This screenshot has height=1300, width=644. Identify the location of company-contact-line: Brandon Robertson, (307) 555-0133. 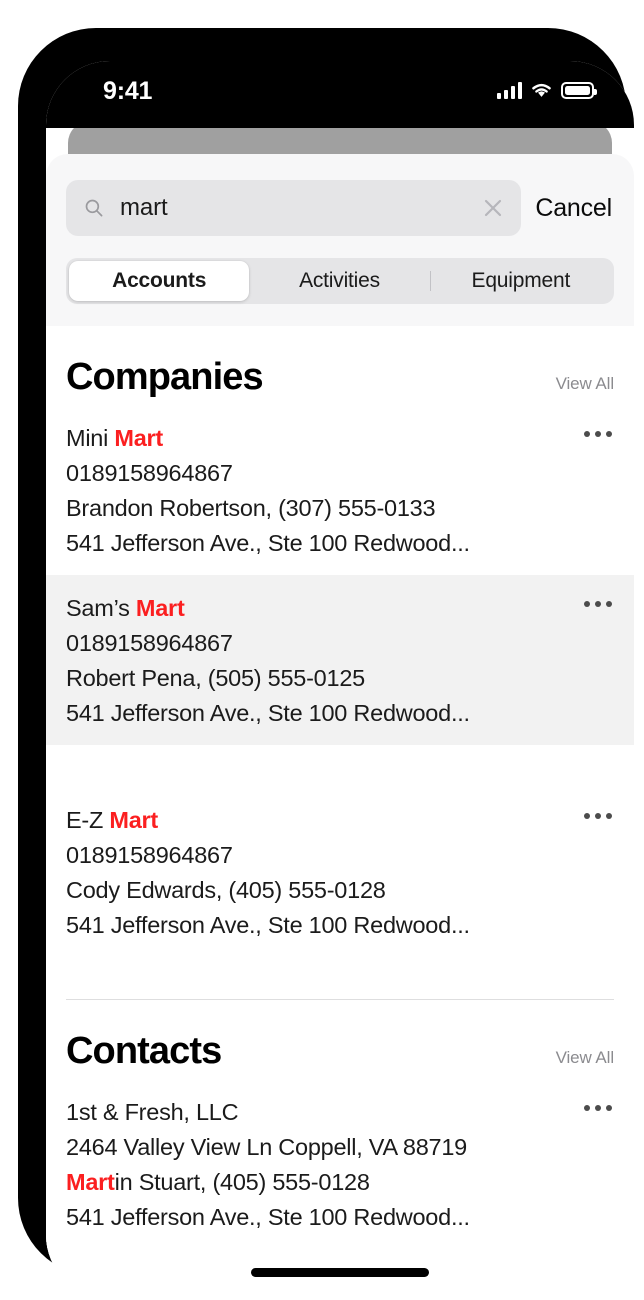
(251, 508).